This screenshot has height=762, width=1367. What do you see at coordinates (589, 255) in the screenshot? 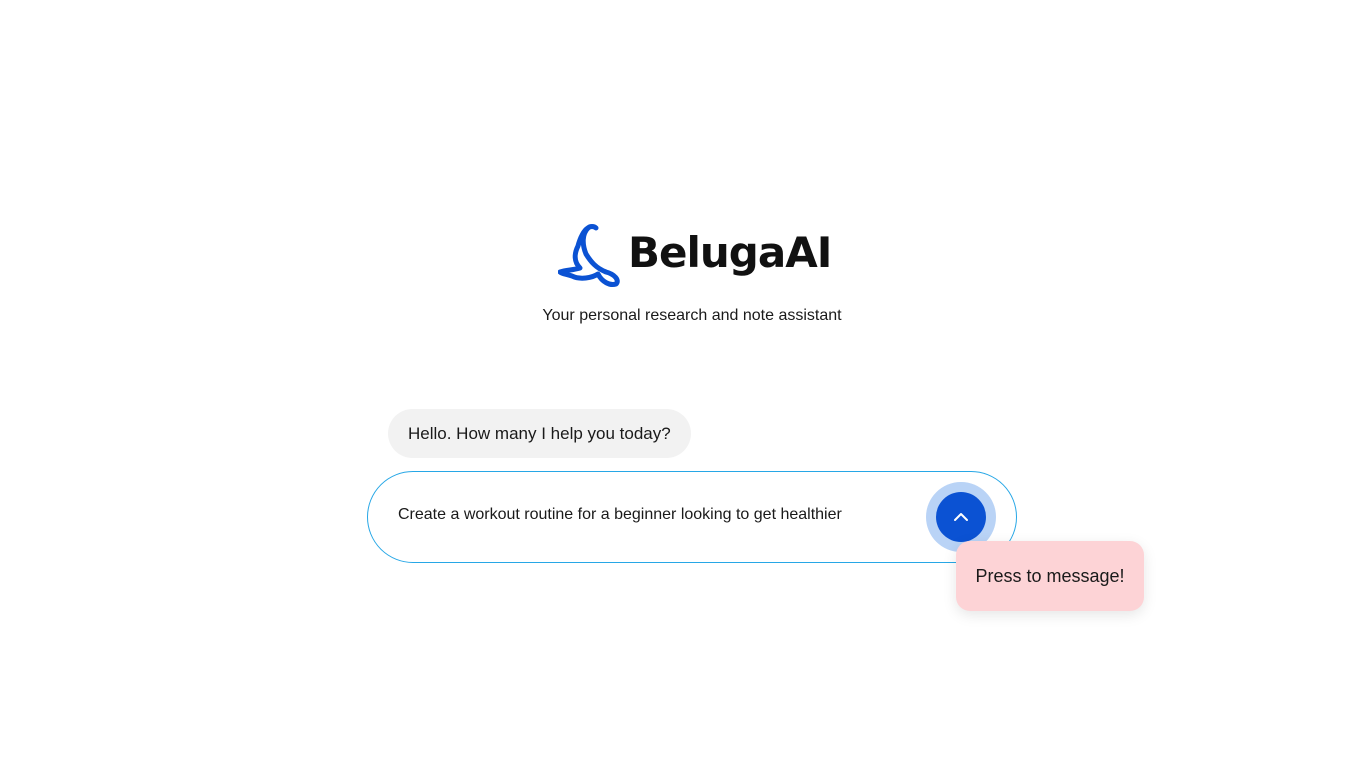
I see `beluga-whale-icon` at bounding box center [589, 255].